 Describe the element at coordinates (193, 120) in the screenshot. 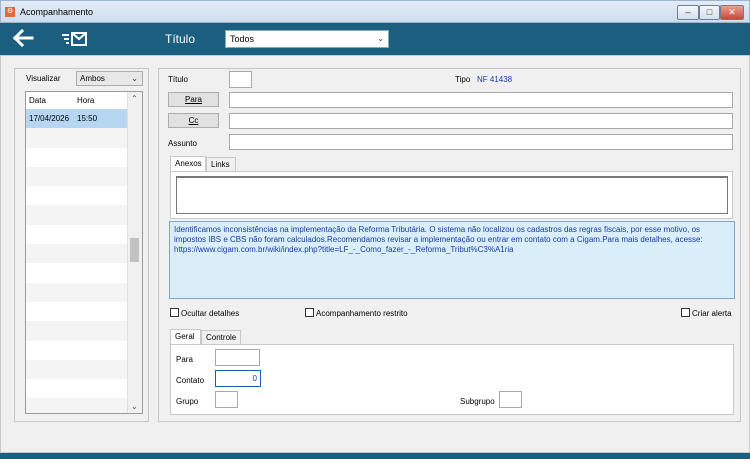

I see `cc-button: Cc` at that location.